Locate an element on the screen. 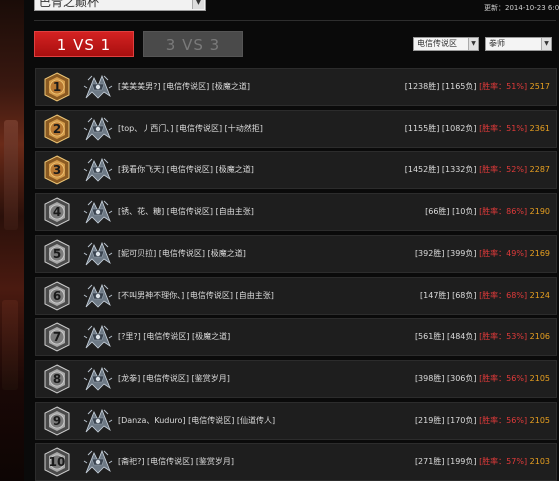  rank-number: 3 is located at coordinates (57, 170).